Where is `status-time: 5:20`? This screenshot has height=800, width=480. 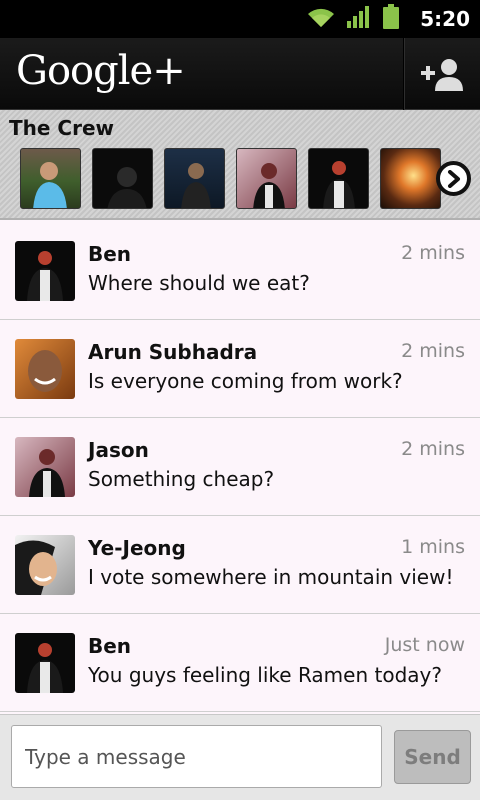
status-time: 5:20 is located at coordinates (445, 19).